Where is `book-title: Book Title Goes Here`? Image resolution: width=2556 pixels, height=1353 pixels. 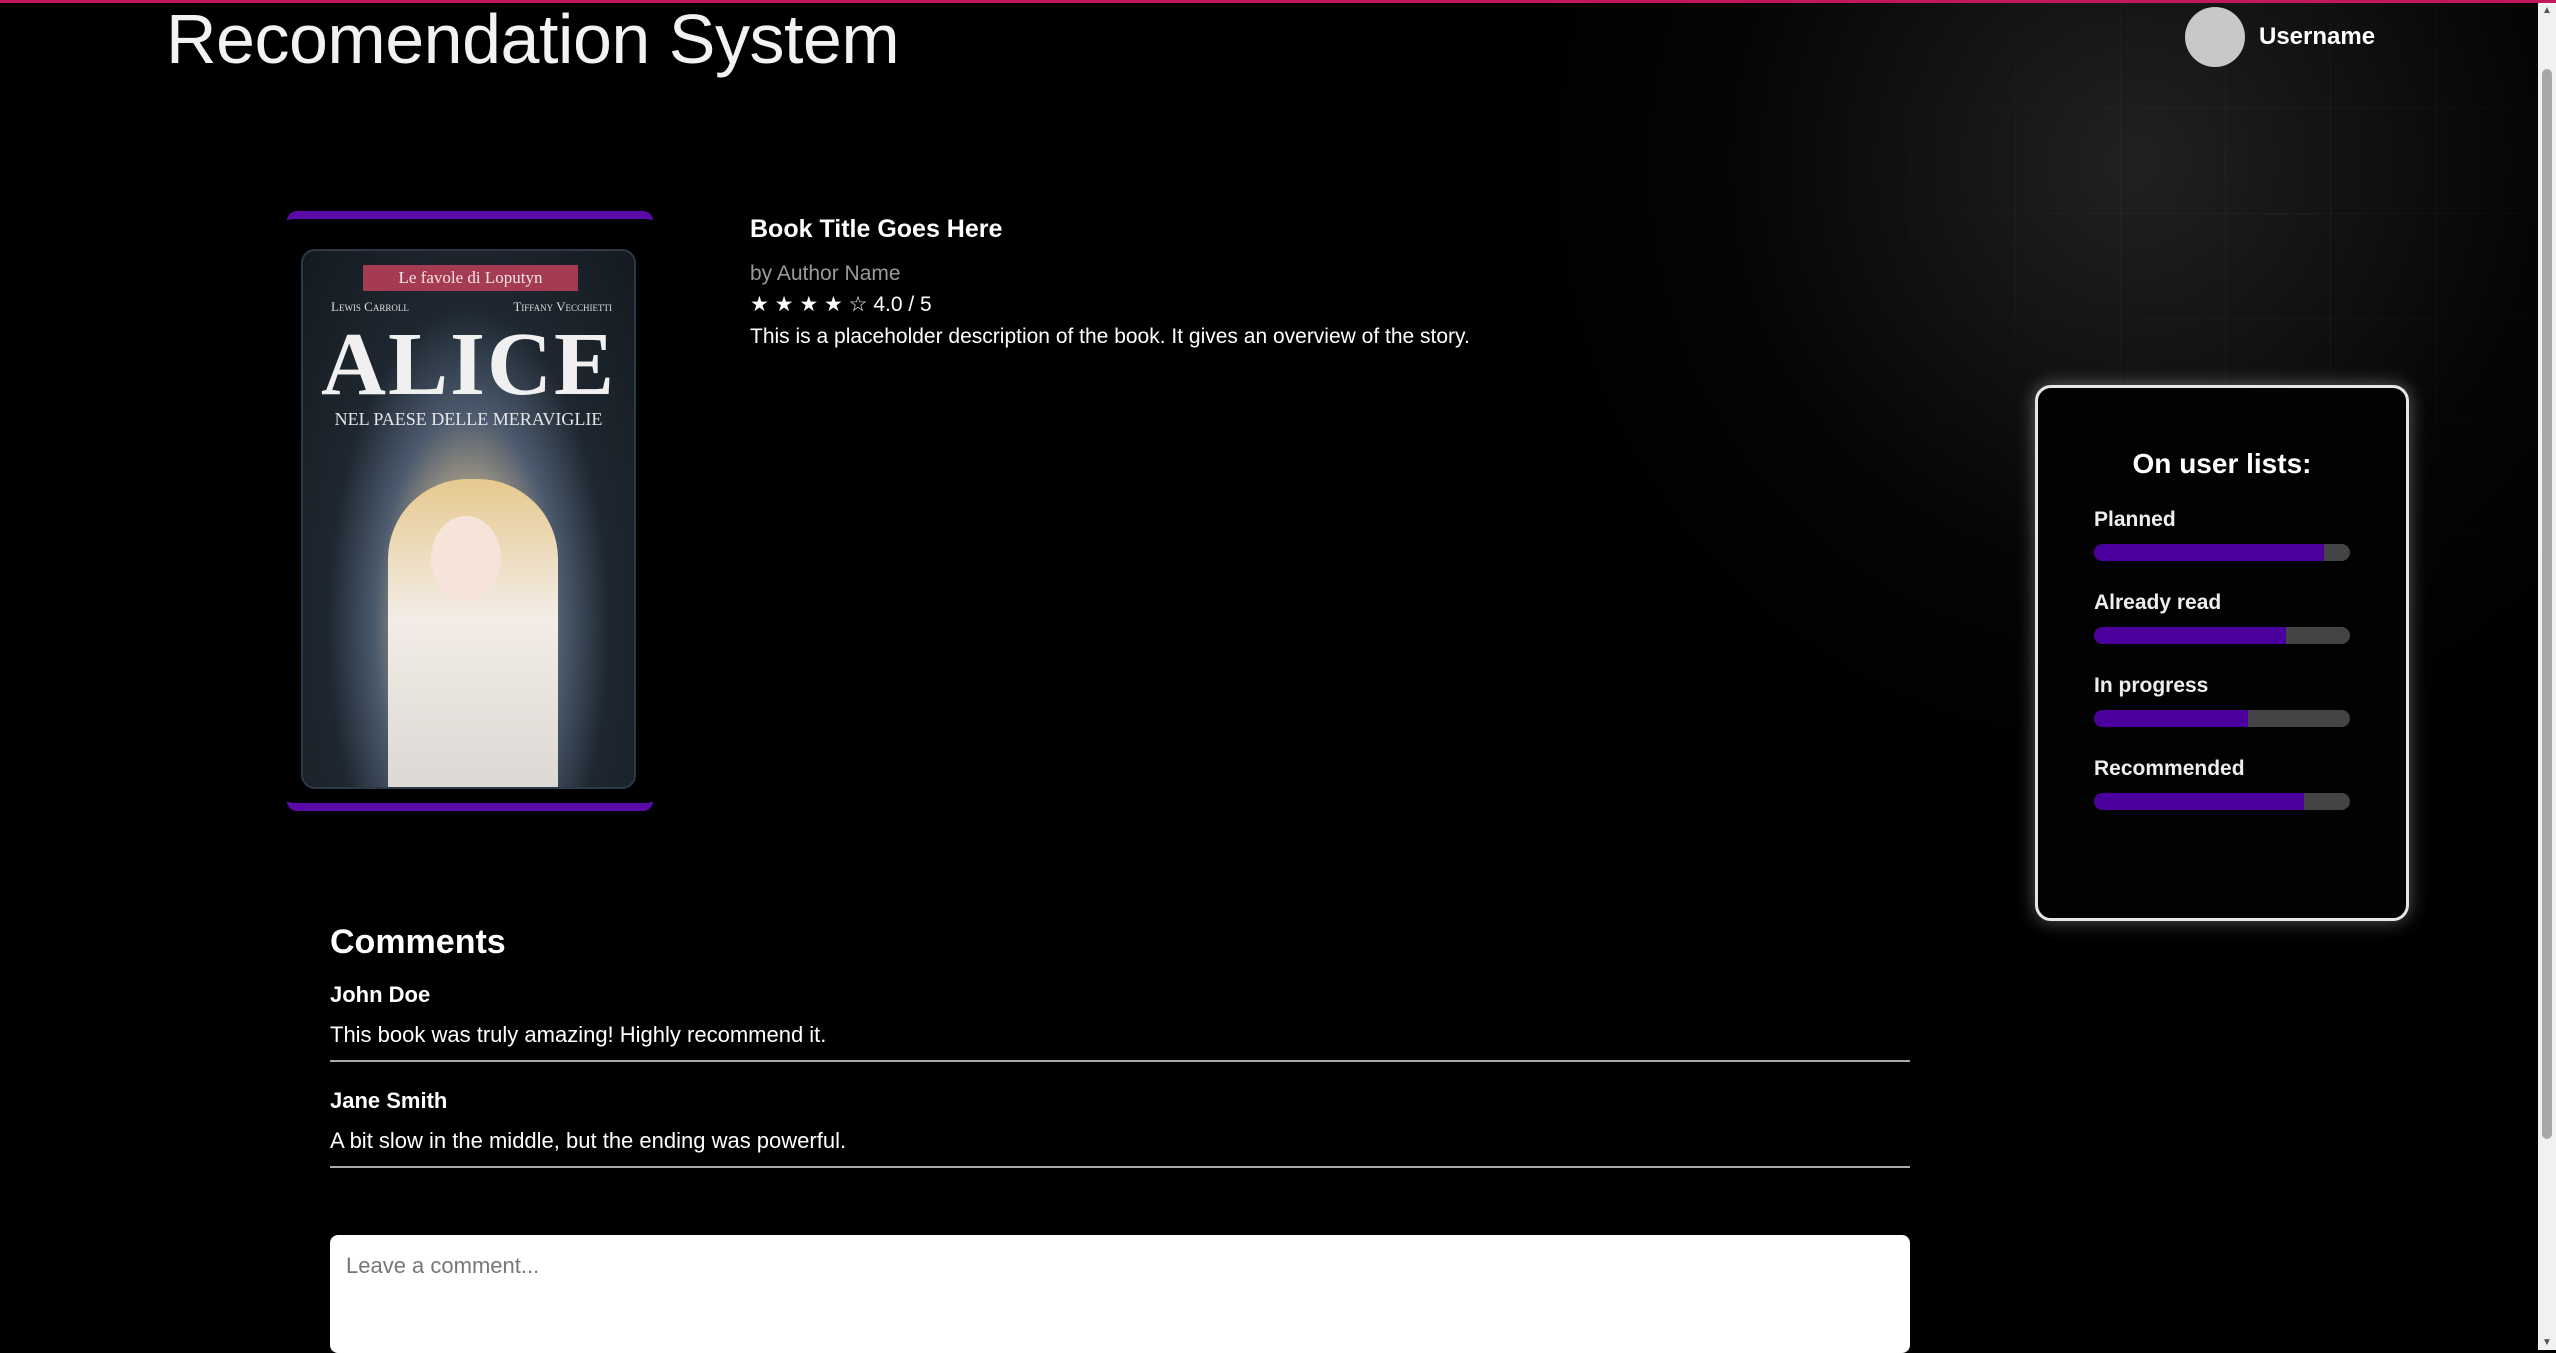 book-title: Book Title Goes Here is located at coordinates (876, 229).